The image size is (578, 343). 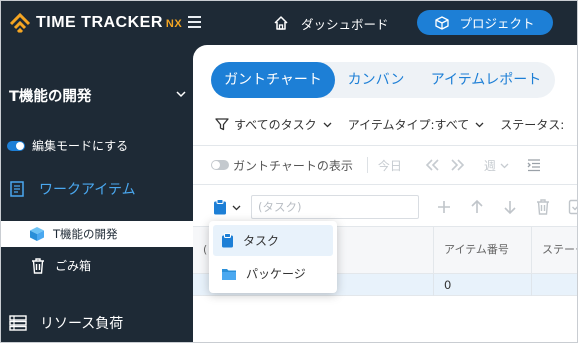 I want to click on filter-icon, so click(x=222, y=124).